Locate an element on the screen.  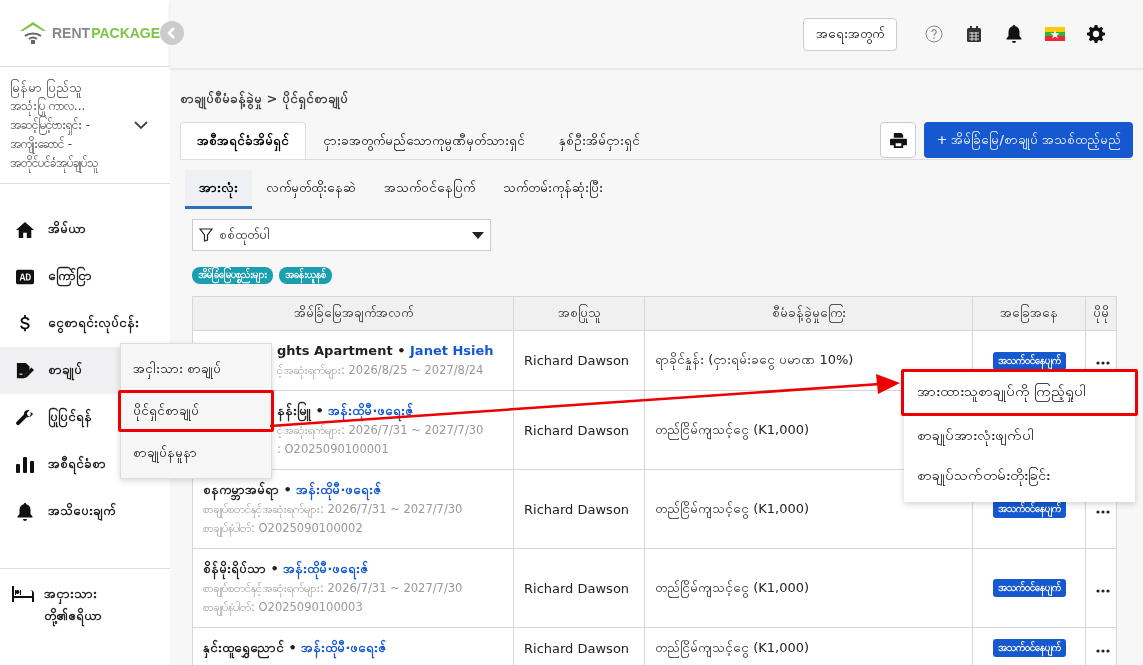
top-button: အရေးအတွက် is located at coordinates (850, 34).